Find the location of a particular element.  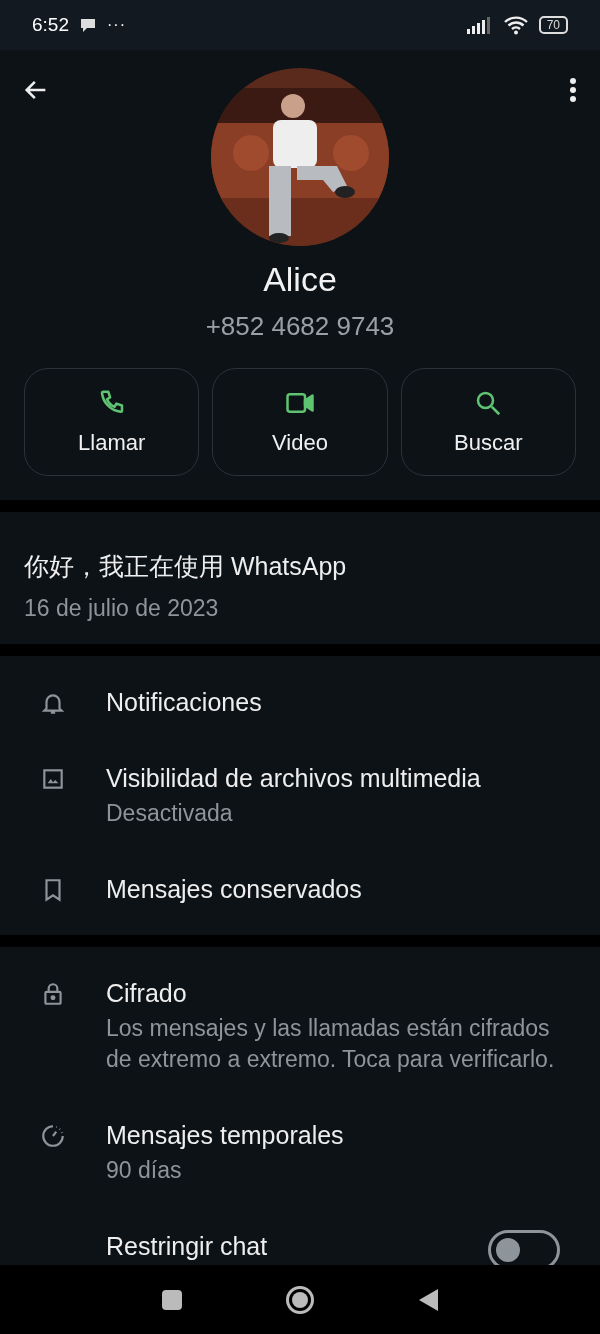

timer-icon is located at coordinates (53, 1136).